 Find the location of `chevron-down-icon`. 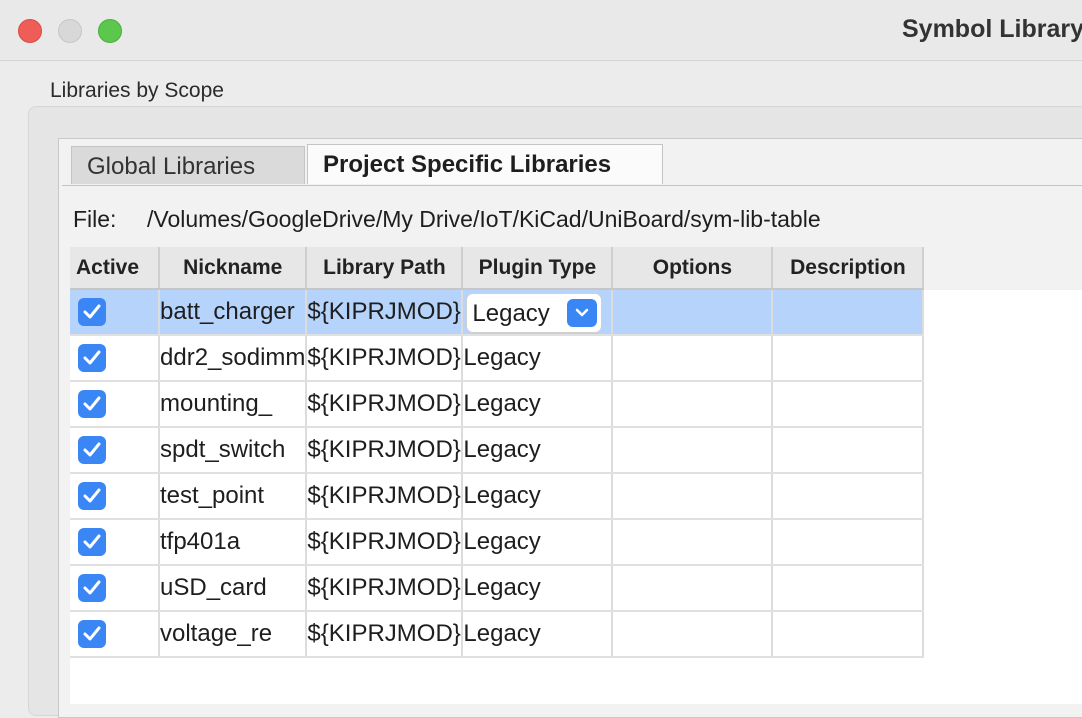

chevron-down-icon is located at coordinates (582, 312).